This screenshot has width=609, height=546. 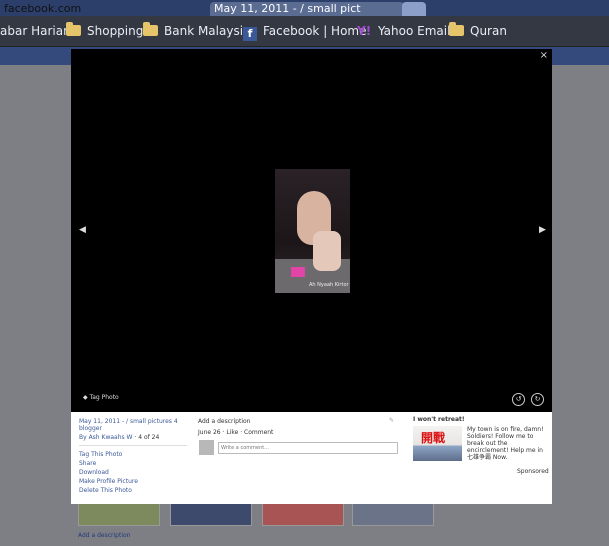 What do you see at coordinates (488, 31) in the screenshot?
I see `bookmark-label: Quran` at bounding box center [488, 31].